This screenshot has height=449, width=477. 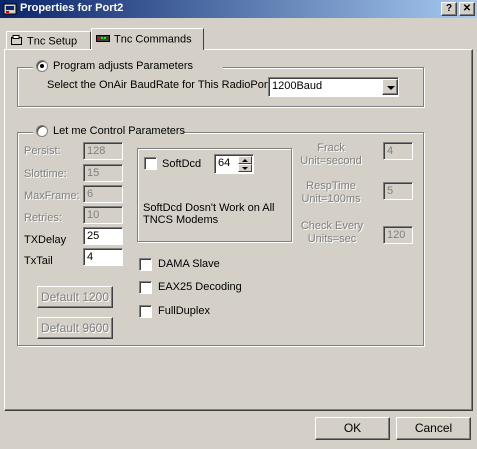 I want to click on tab-tnc-commands: Tnc Commands, so click(x=147, y=39).